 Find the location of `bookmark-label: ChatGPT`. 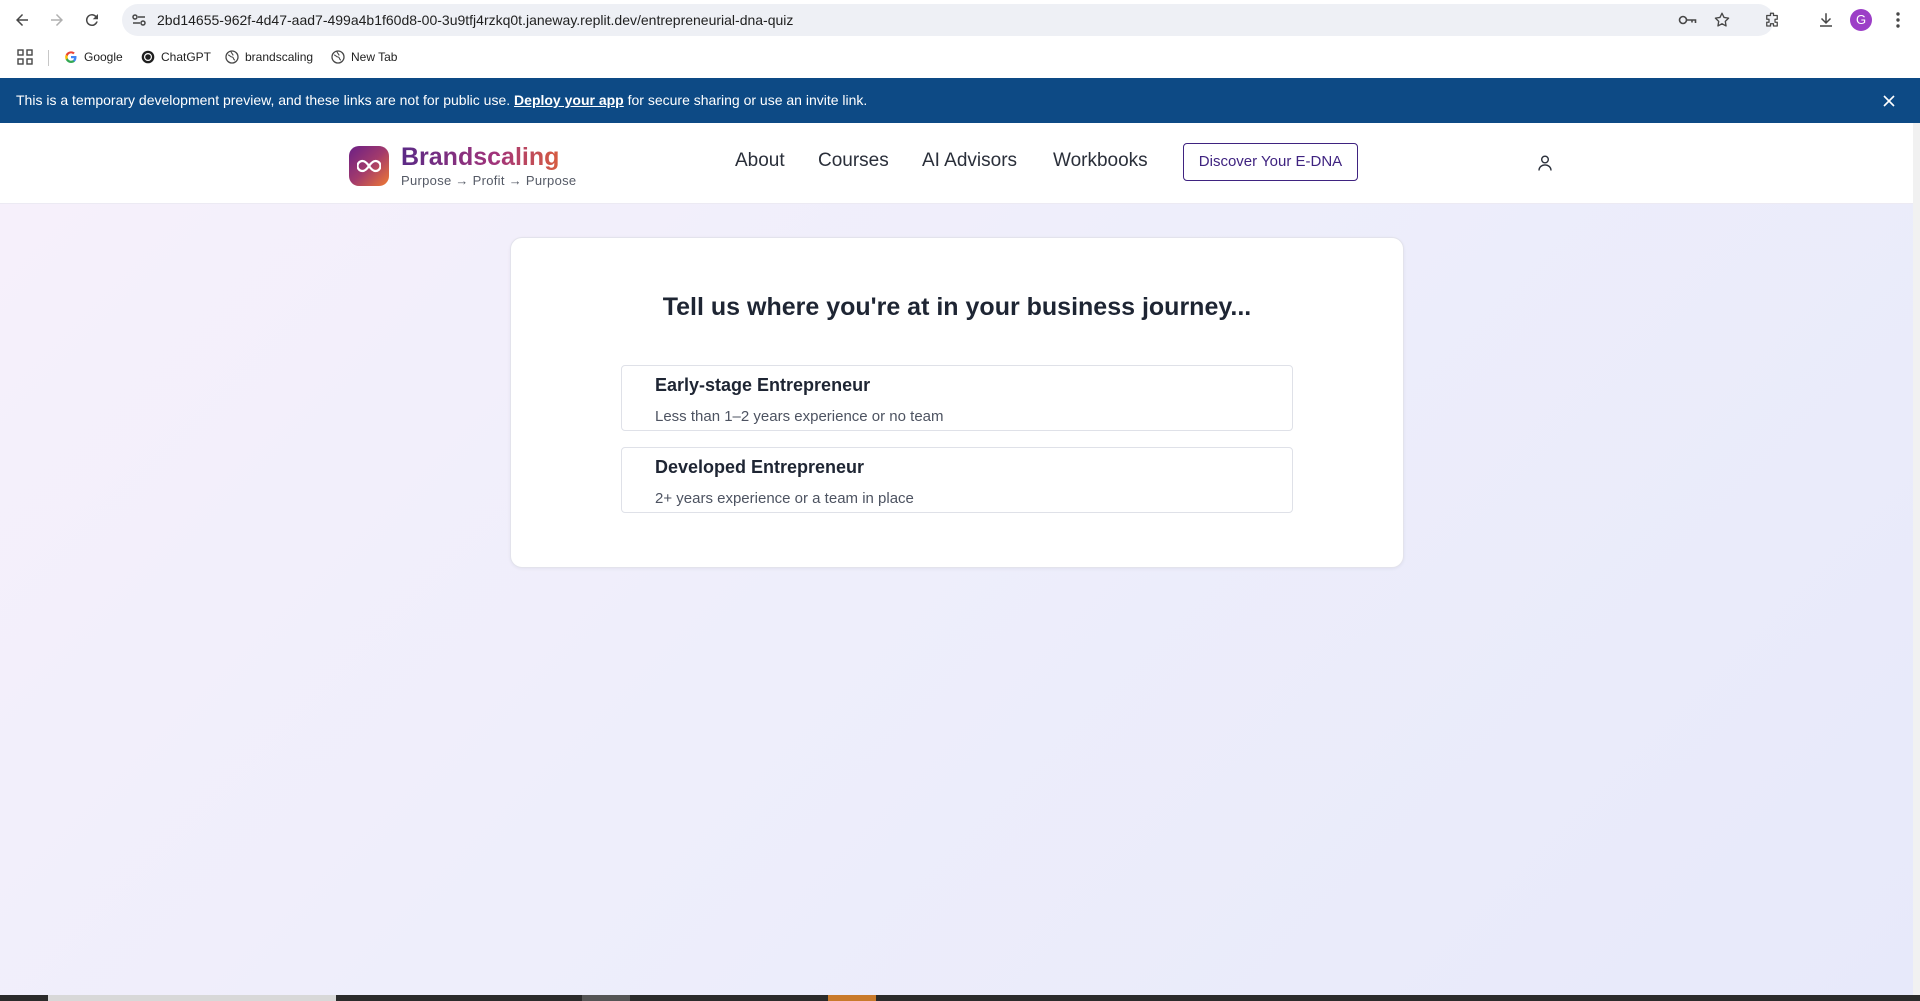

bookmark-label: ChatGPT is located at coordinates (186, 57).